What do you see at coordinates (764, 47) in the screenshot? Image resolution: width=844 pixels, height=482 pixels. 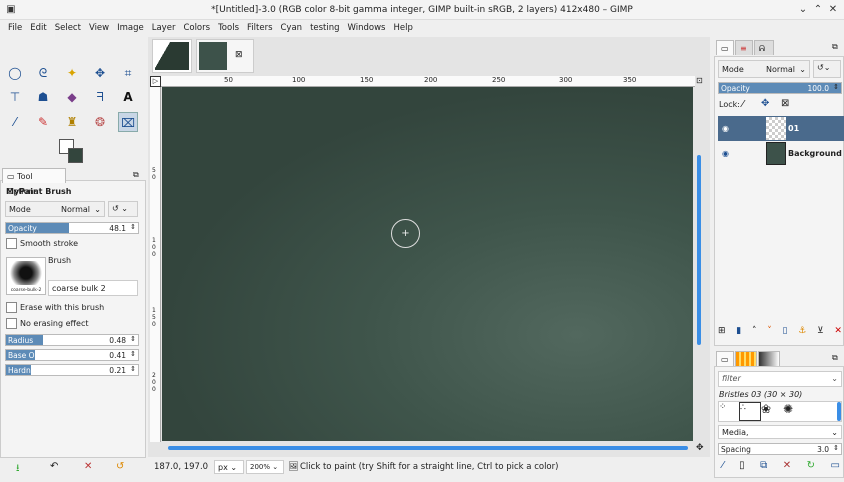 I see `tab-paths: ᕱ` at bounding box center [764, 47].